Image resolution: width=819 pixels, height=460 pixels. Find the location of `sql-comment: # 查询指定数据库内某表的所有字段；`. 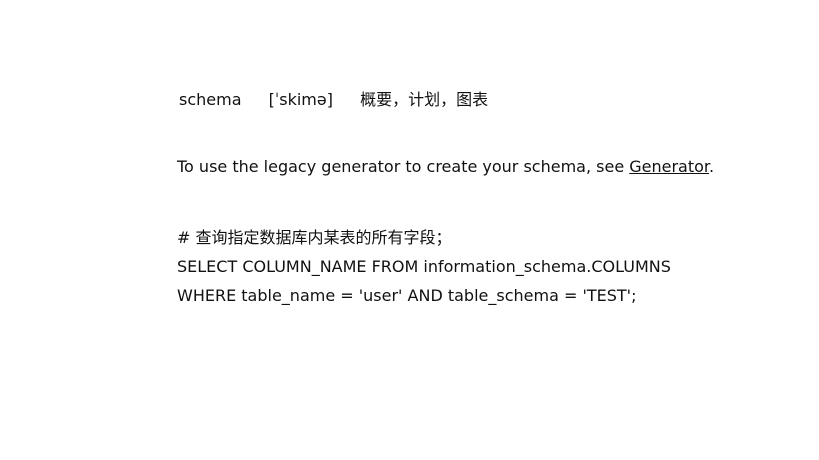

sql-comment: # 查询指定数据库内某表的所有字段； is located at coordinates (314, 237).